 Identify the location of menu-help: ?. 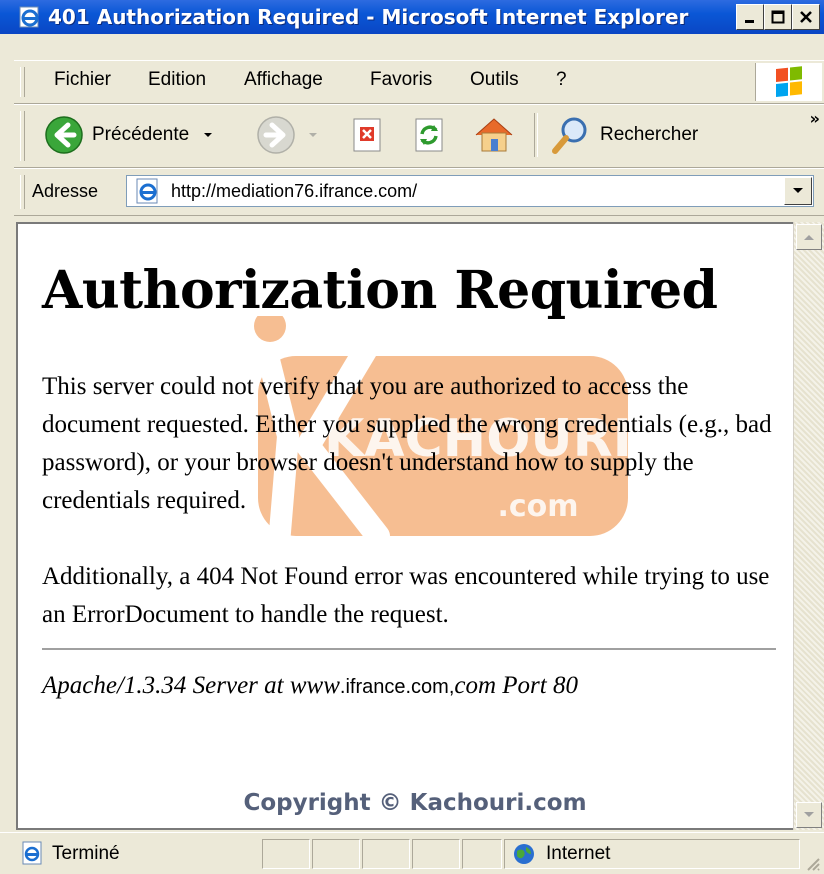
(561, 80).